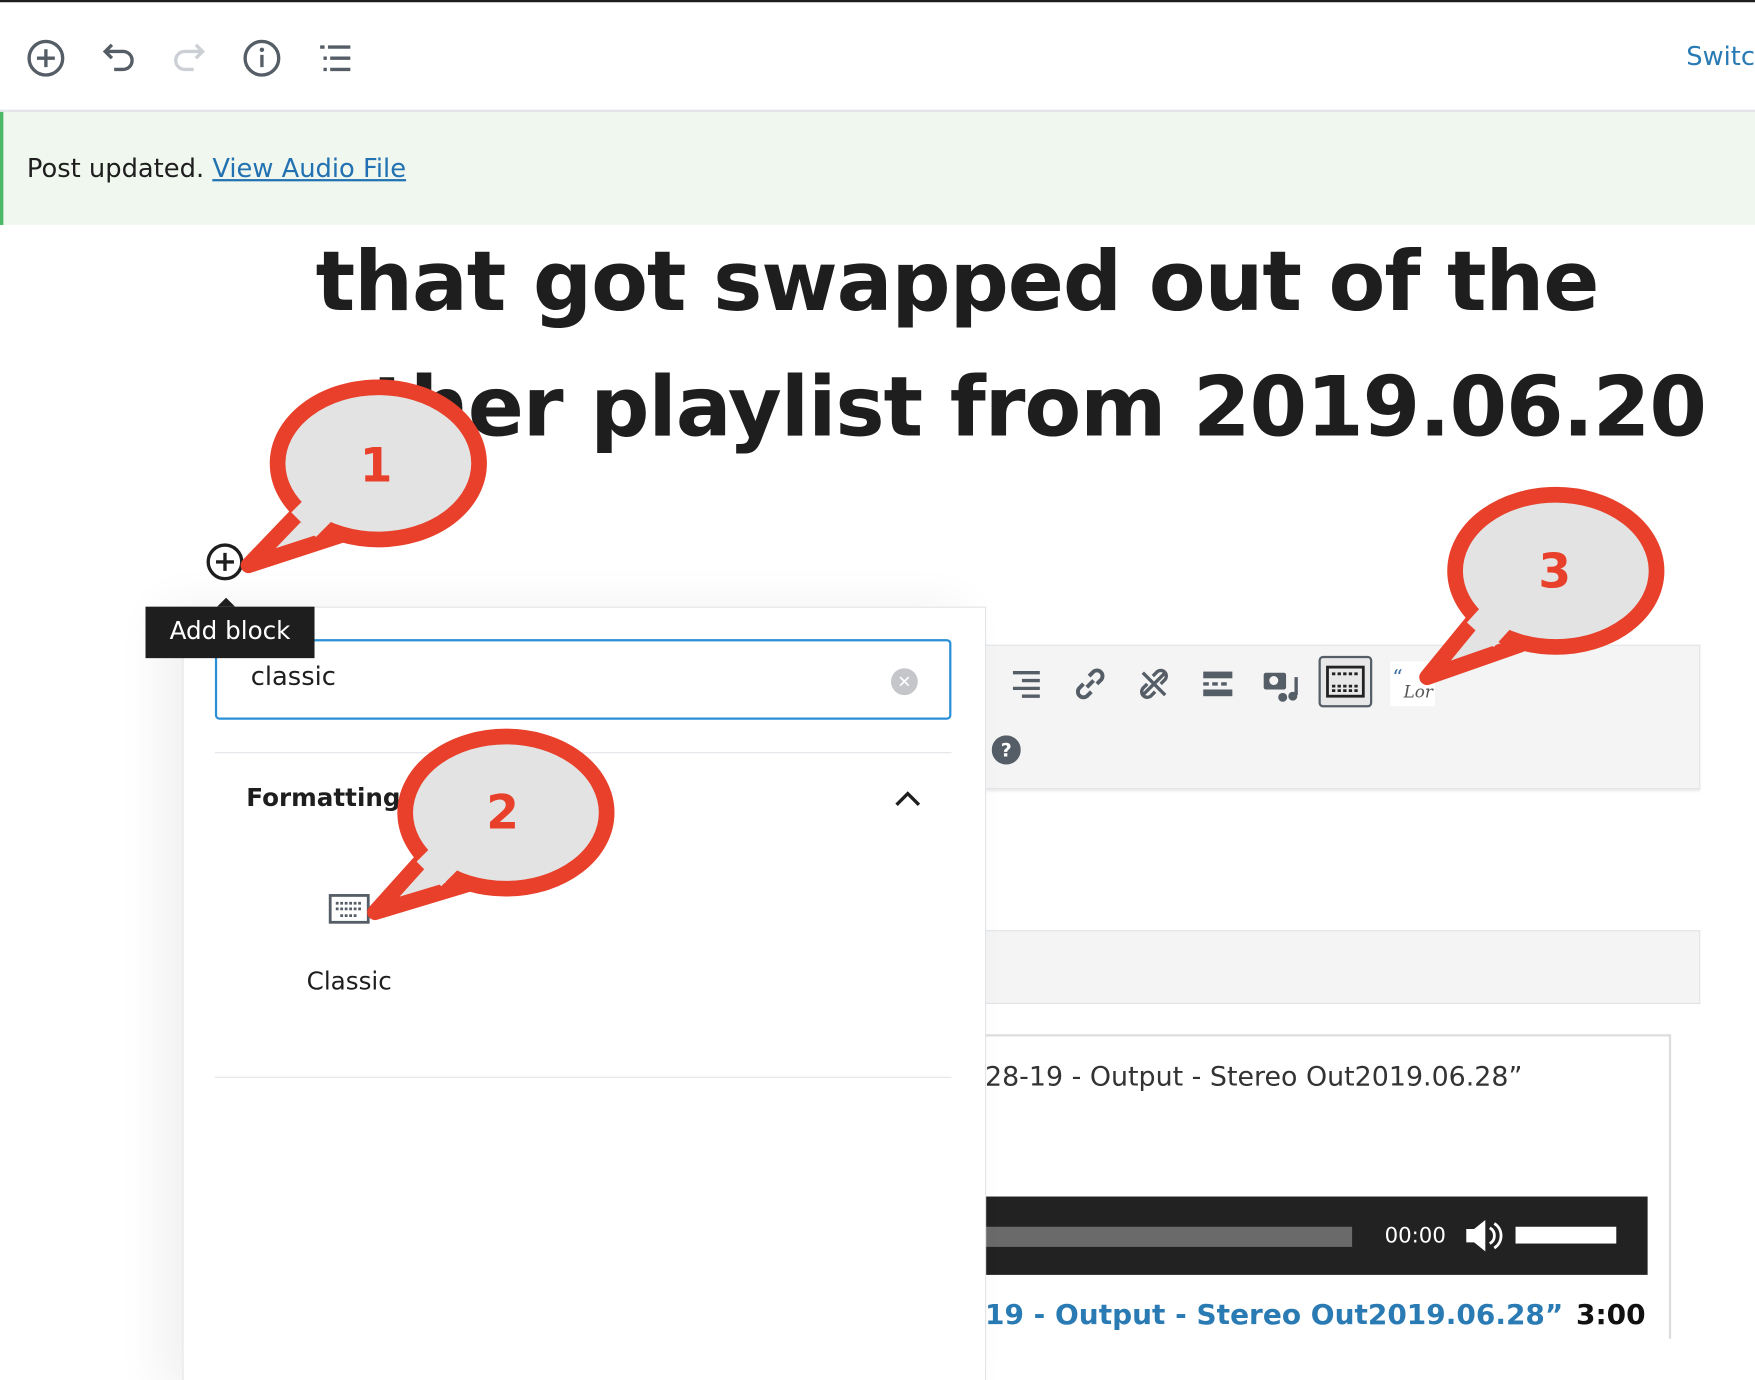 This screenshot has height=1380, width=1755. Describe the element at coordinates (904, 682) in the screenshot. I see `clear-search-icon: ✕` at that location.